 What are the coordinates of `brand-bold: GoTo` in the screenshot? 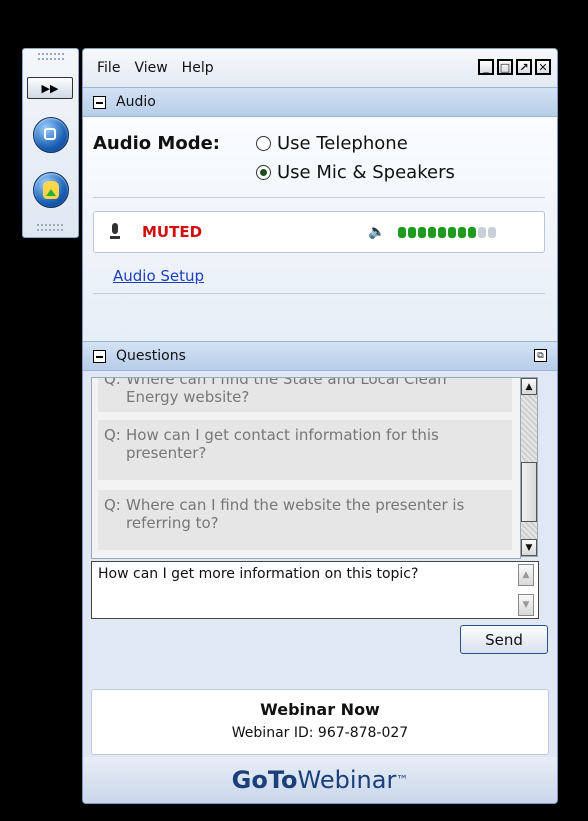 It's located at (264, 780).